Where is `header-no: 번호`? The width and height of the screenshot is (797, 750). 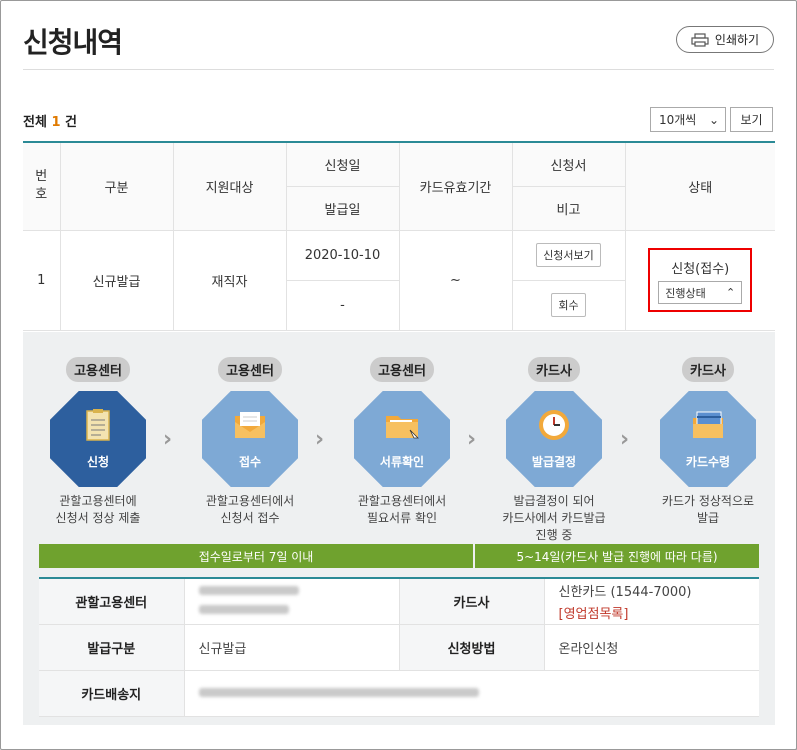 header-no: 번호 is located at coordinates (42, 186).